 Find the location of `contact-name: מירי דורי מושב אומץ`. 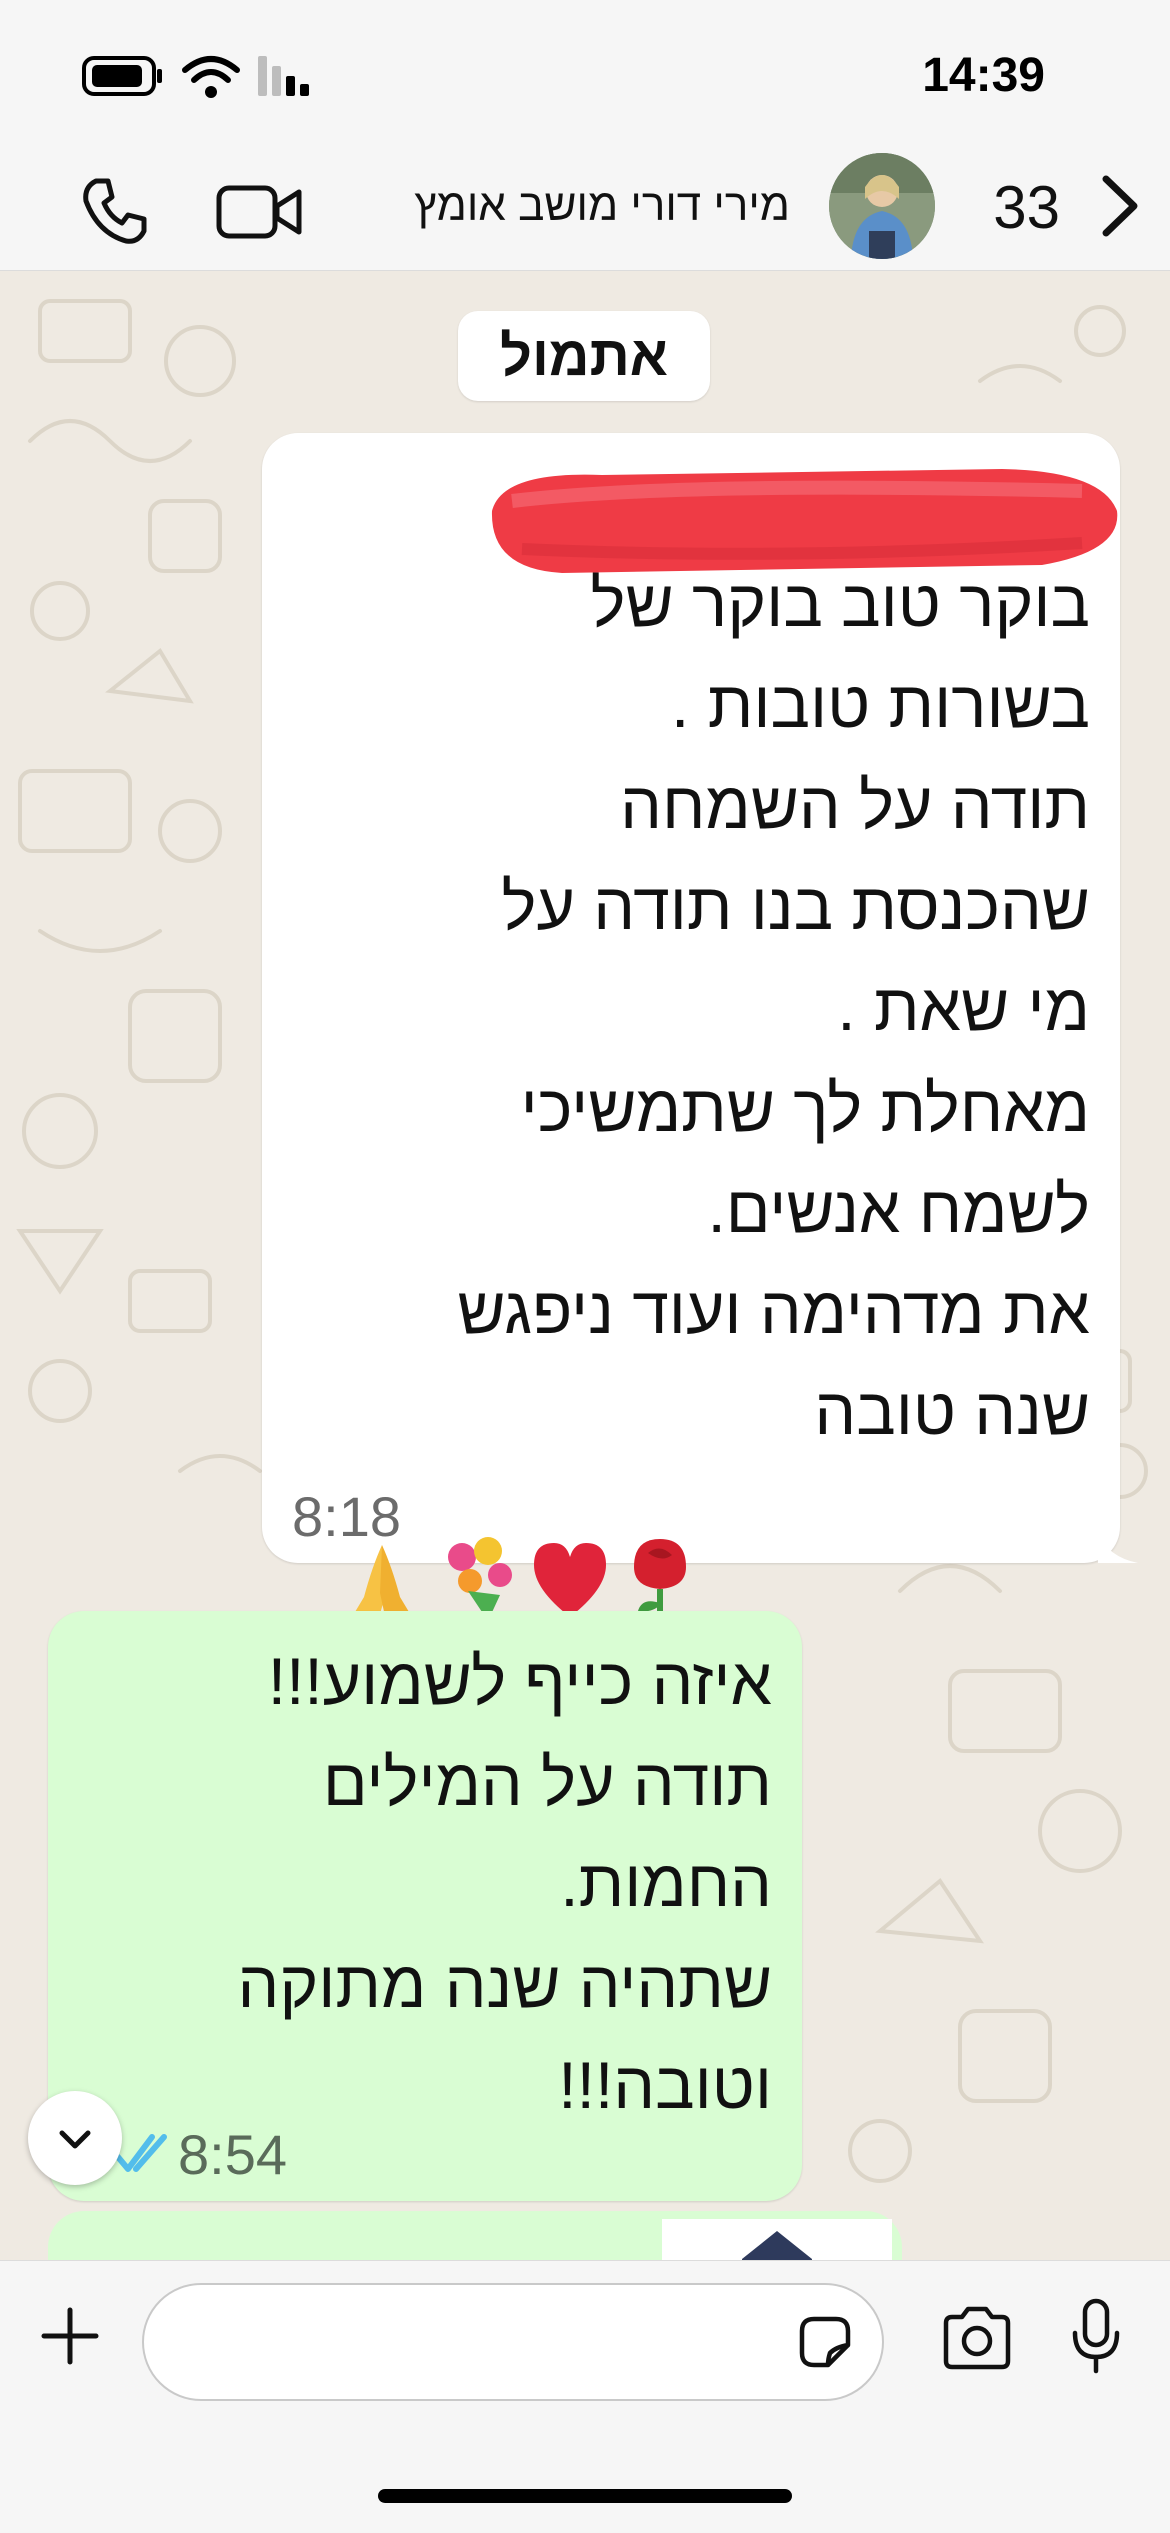

contact-name: מירי דורי מושב אומץ is located at coordinates (602, 206).